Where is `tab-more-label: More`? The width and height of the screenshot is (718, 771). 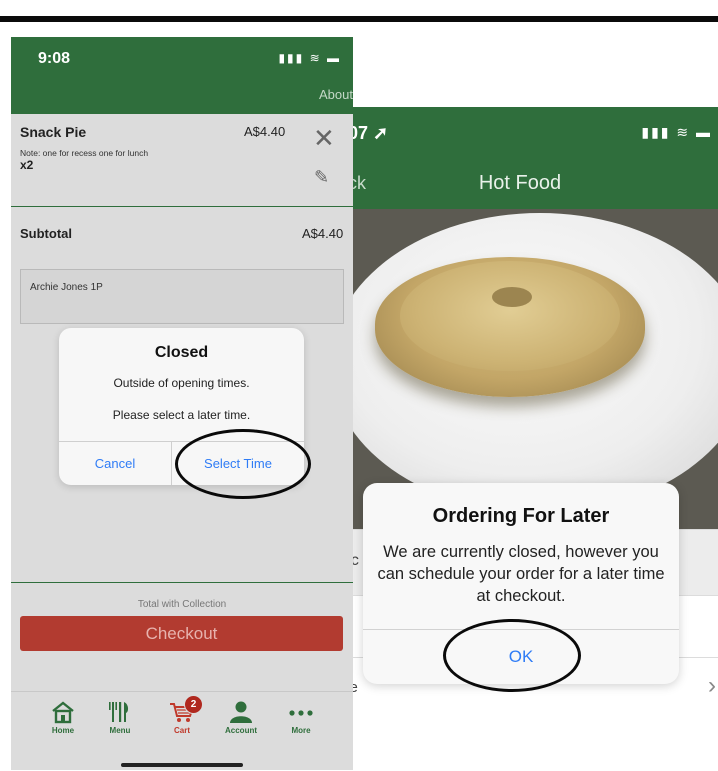
tab-more-label: More is located at coordinates (301, 730).